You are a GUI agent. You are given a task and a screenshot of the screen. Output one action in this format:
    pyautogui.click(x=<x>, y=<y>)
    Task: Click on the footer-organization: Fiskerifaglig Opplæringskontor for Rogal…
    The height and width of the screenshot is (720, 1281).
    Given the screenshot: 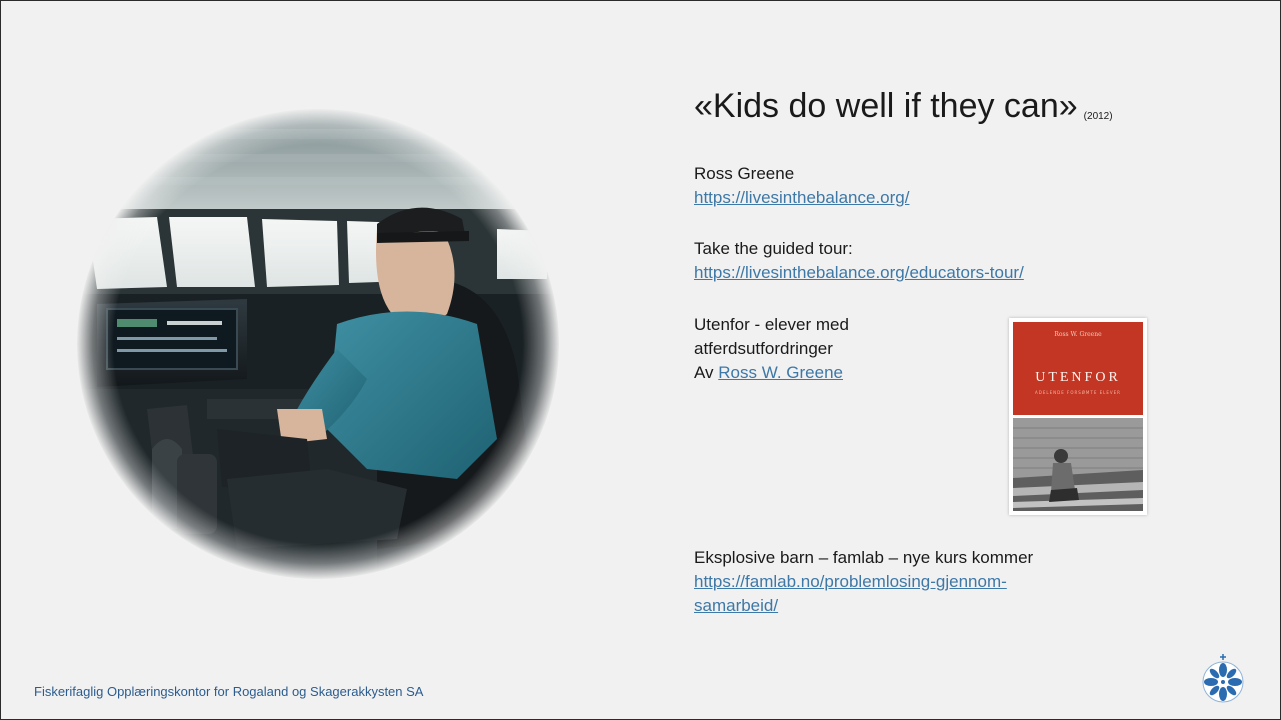 What is the action you would take?
    pyautogui.click(x=229, y=691)
    